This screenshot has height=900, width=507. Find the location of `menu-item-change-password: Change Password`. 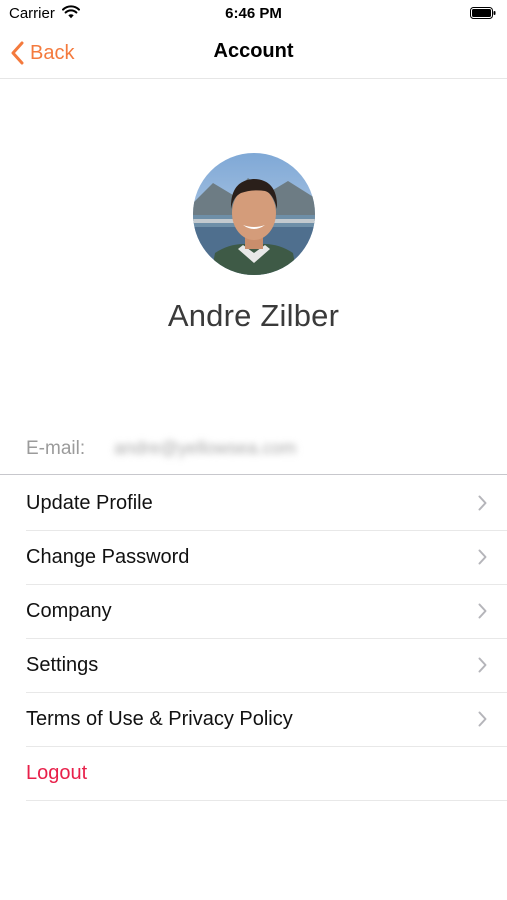

menu-item-change-password: Change Password is located at coordinates (266, 558).